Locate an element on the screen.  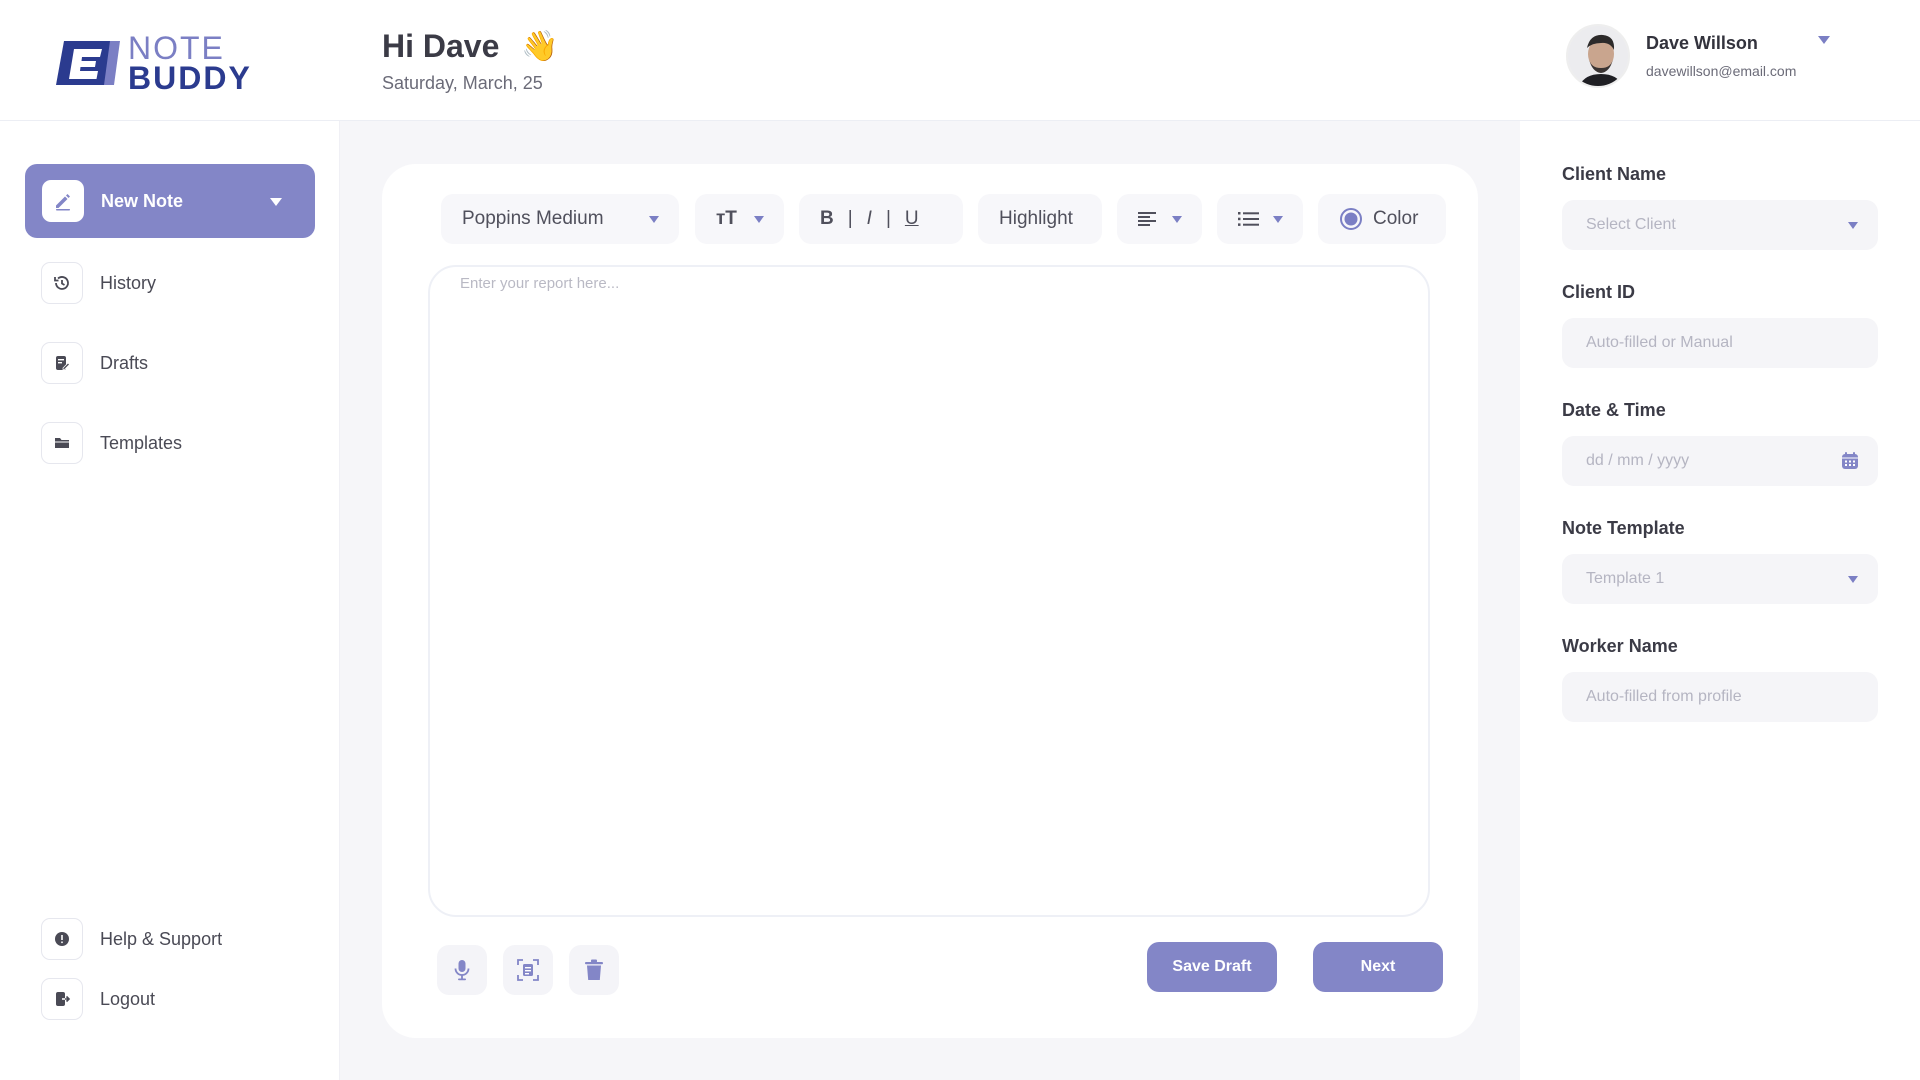
font-family-value: Poppins Medium is located at coordinates (533, 218).